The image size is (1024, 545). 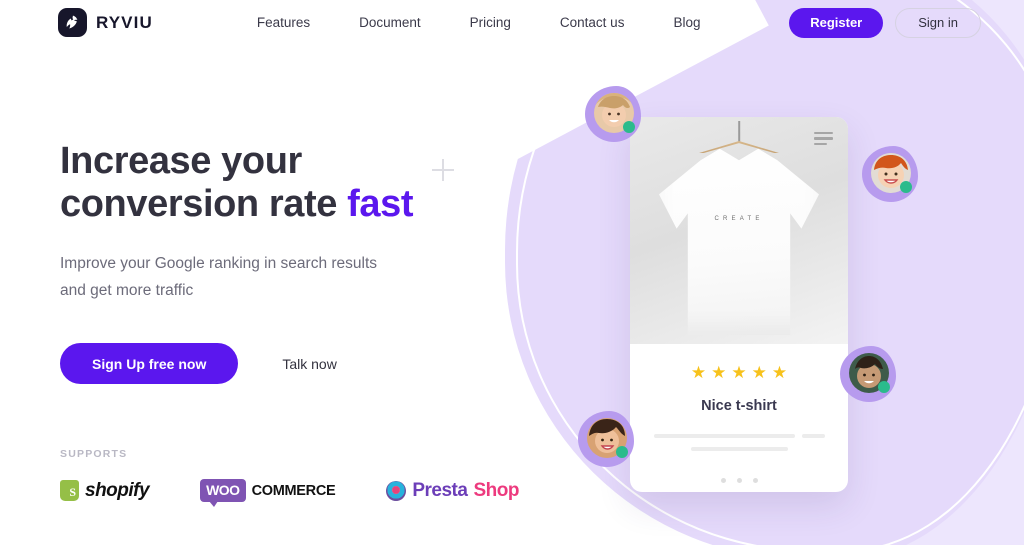 I want to click on tshirt-print-text: CREATE, so click(x=739, y=219).